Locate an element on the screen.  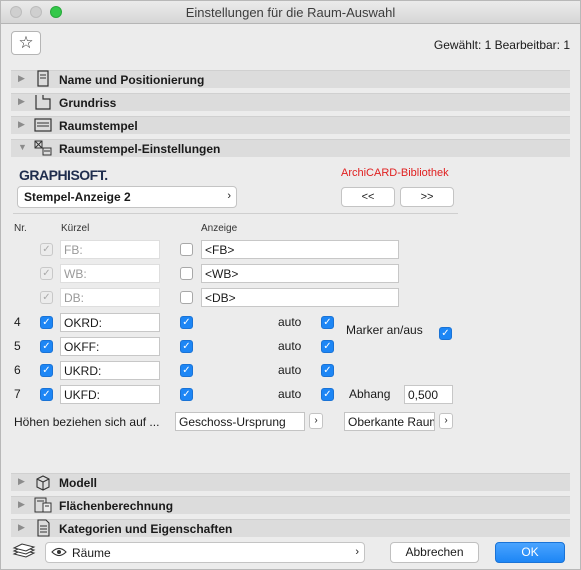
display-fb-checkbox is located at coordinates (186, 249).